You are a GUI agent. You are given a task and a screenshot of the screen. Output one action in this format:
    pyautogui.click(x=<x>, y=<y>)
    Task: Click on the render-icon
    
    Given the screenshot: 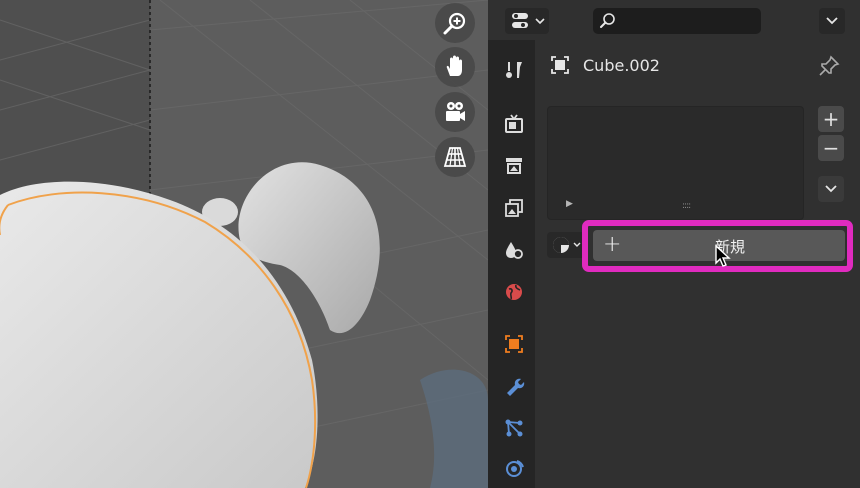 What is the action you would take?
    pyautogui.click(x=514, y=123)
    